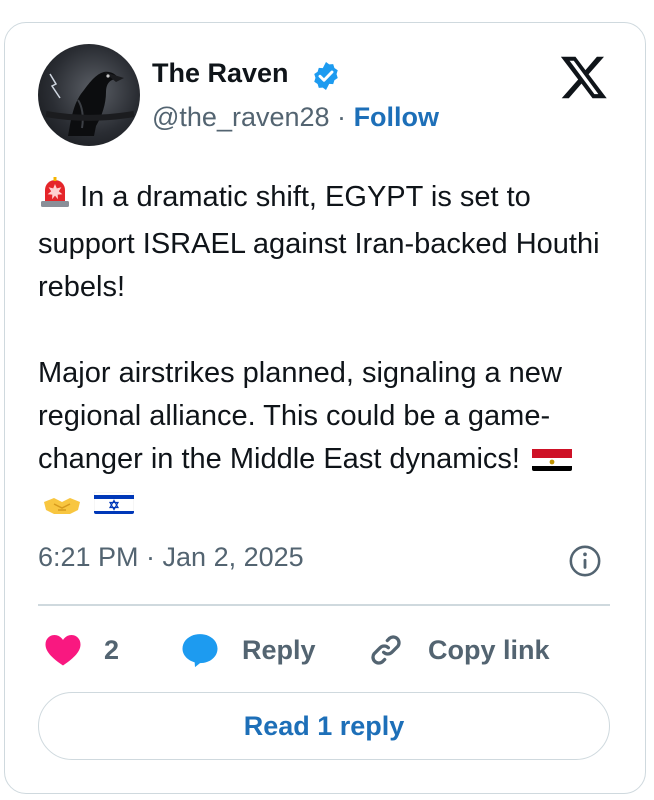  What do you see at coordinates (396, 117) in the screenshot?
I see `follow-link: Follow` at bounding box center [396, 117].